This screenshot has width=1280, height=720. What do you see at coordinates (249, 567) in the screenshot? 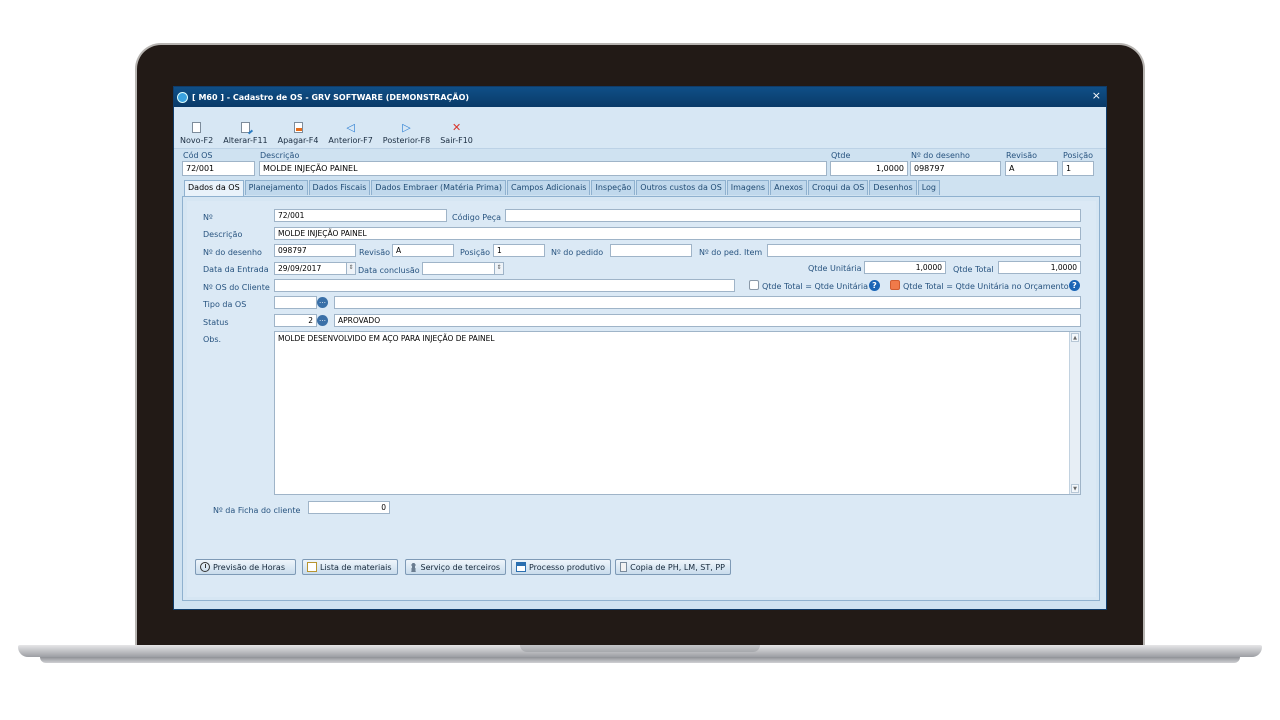
I see `previsao-horas-label: Previsão de Horas` at bounding box center [249, 567].